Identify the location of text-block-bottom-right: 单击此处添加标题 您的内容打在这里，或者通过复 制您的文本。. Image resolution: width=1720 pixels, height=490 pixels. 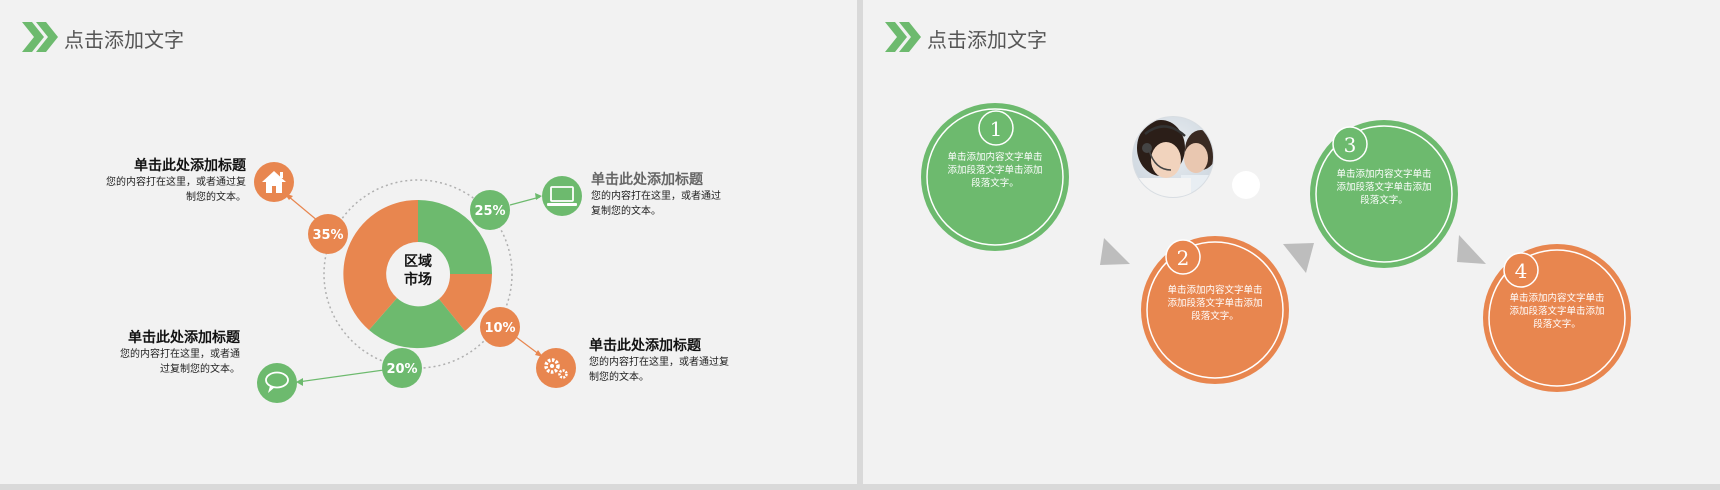
(659, 360).